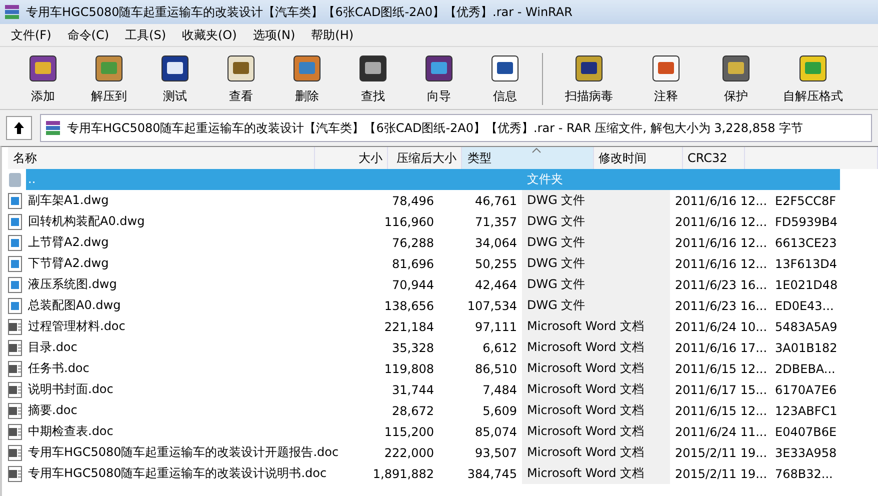  What do you see at coordinates (191, 452) in the screenshot?
I see `file-name: 专用车HGC5080随车起重运输车的改装设计开题报告.doc` at bounding box center [191, 452].